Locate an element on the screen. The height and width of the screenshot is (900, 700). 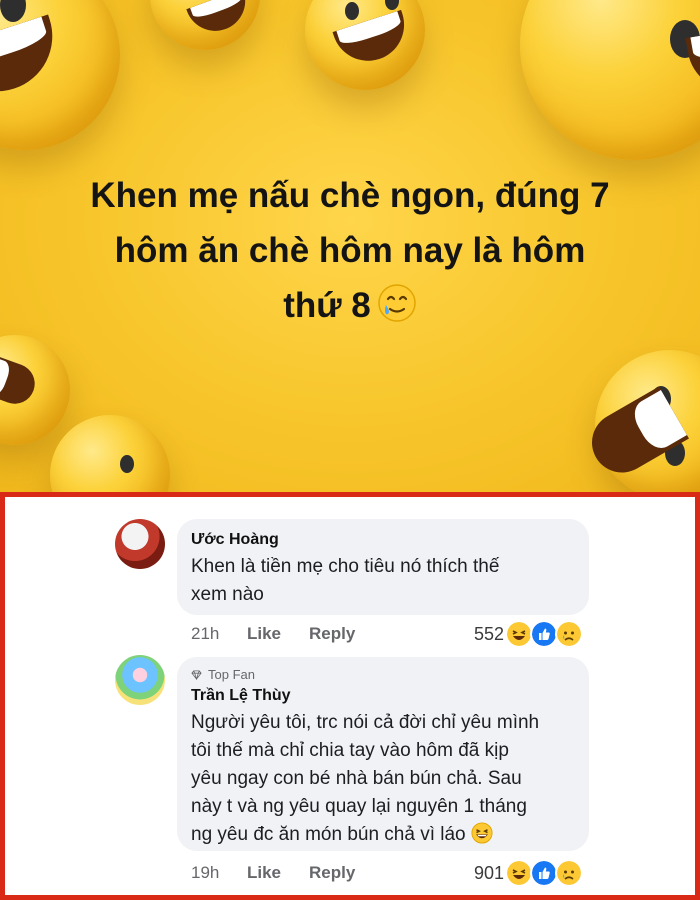
comment-author: Trần Lệ Thùy is located at coordinates (383, 696).